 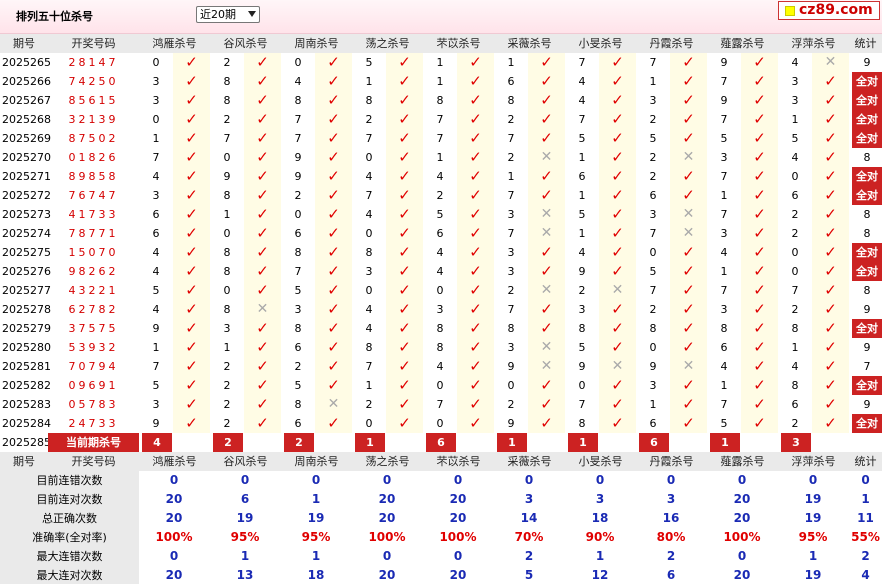 What do you see at coordinates (174, 43) in the screenshot?
I see `column-header-killer: 鸿雁杀号` at bounding box center [174, 43].